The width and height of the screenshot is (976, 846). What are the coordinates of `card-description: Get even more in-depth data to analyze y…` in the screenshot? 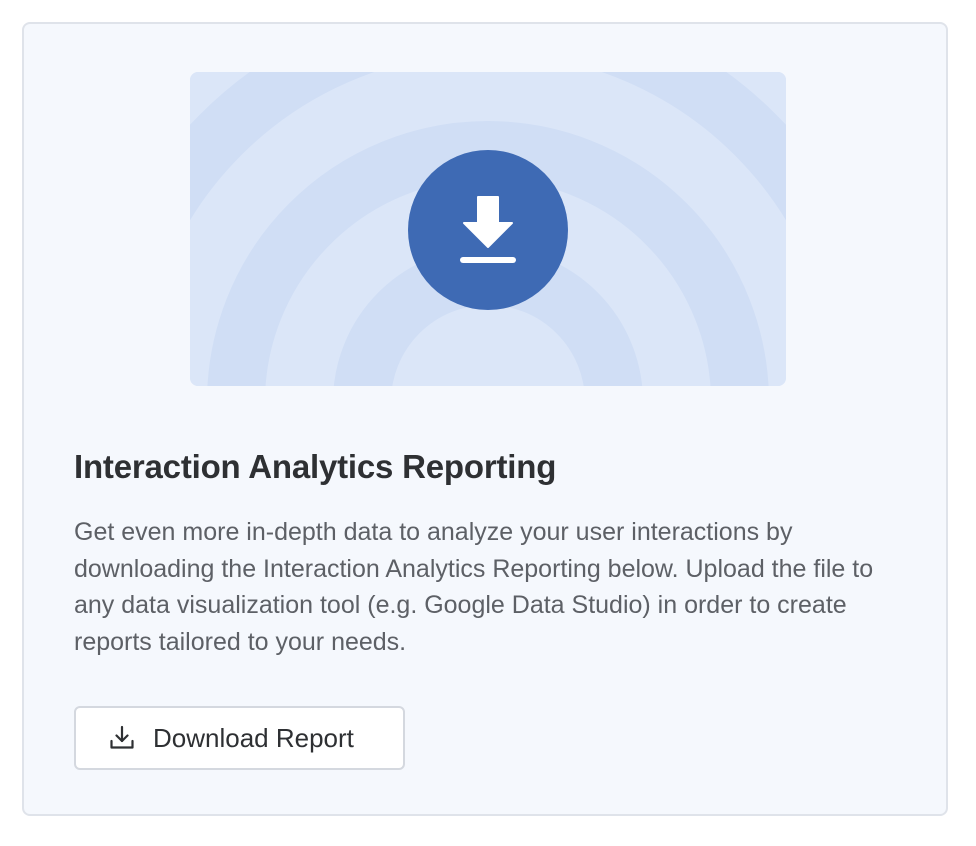 It's located at (474, 587).